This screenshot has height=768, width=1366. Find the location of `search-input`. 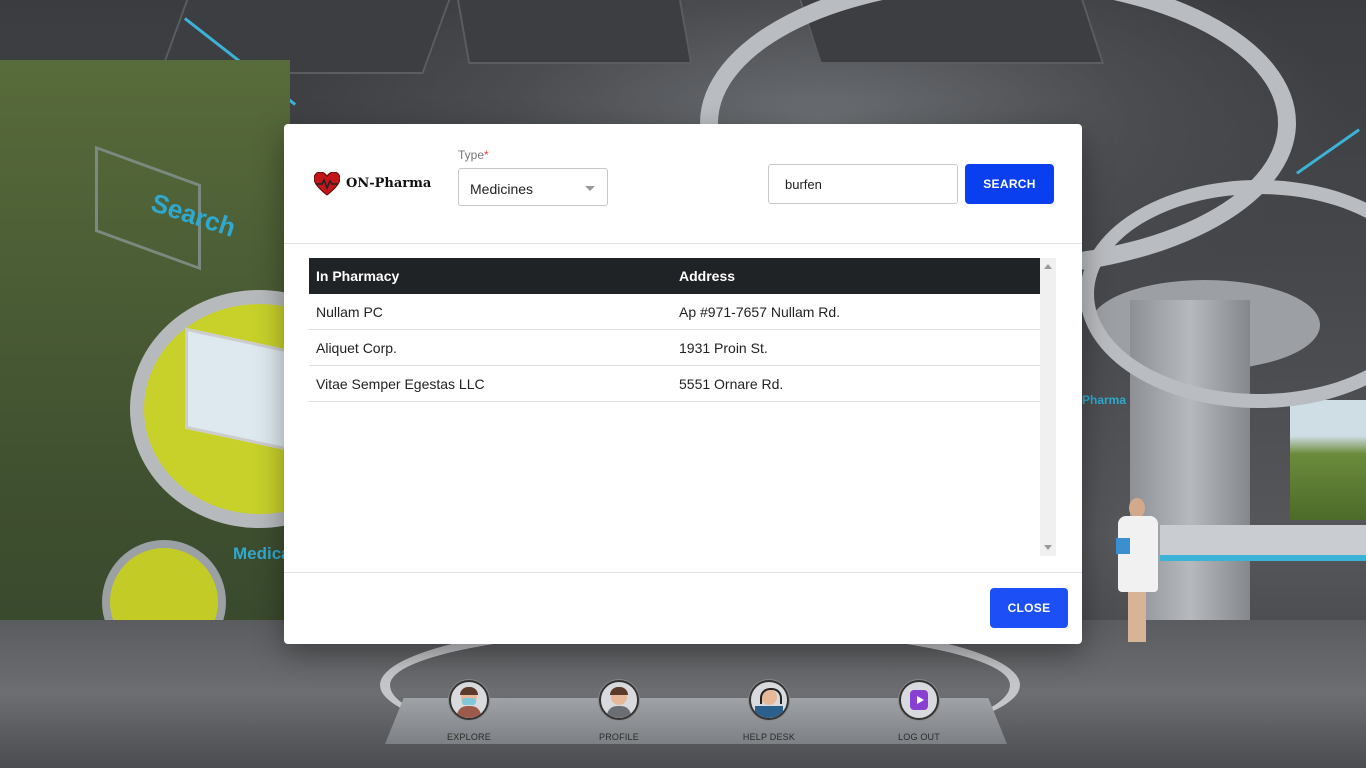

search-input is located at coordinates (863, 184).